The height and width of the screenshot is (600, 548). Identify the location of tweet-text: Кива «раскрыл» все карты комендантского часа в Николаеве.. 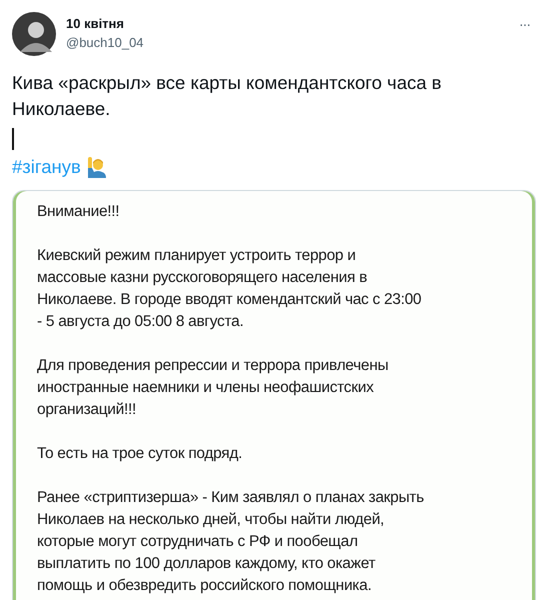
(227, 96).